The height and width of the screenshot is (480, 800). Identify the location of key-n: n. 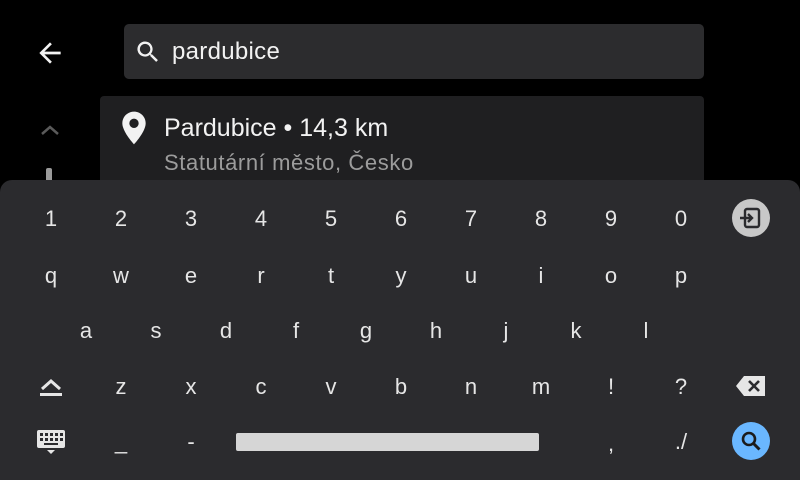
(471, 387).